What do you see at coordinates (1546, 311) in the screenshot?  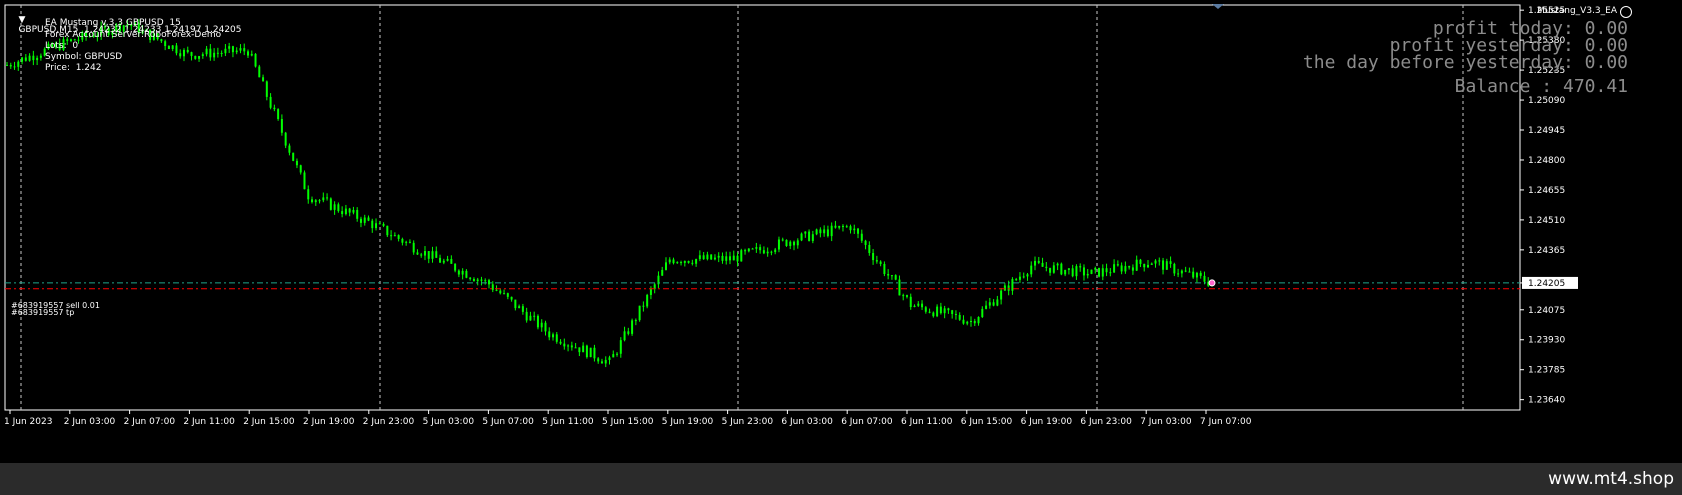 I see `price-tick-label: 1.24075` at bounding box center [1546, 311].